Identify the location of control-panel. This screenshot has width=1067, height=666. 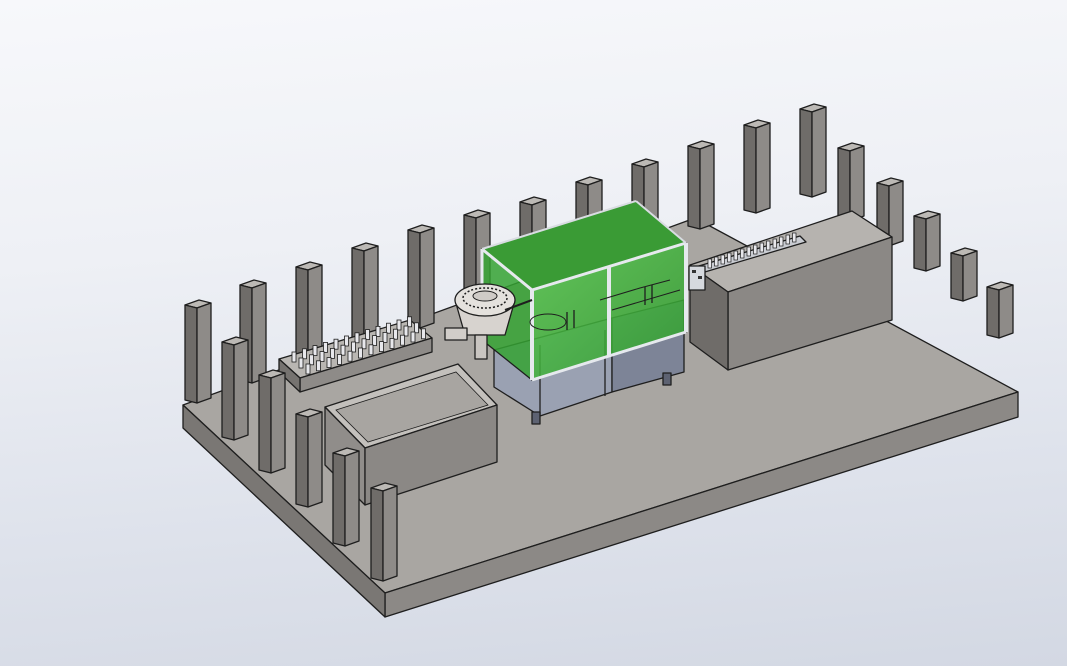
(697, 278).